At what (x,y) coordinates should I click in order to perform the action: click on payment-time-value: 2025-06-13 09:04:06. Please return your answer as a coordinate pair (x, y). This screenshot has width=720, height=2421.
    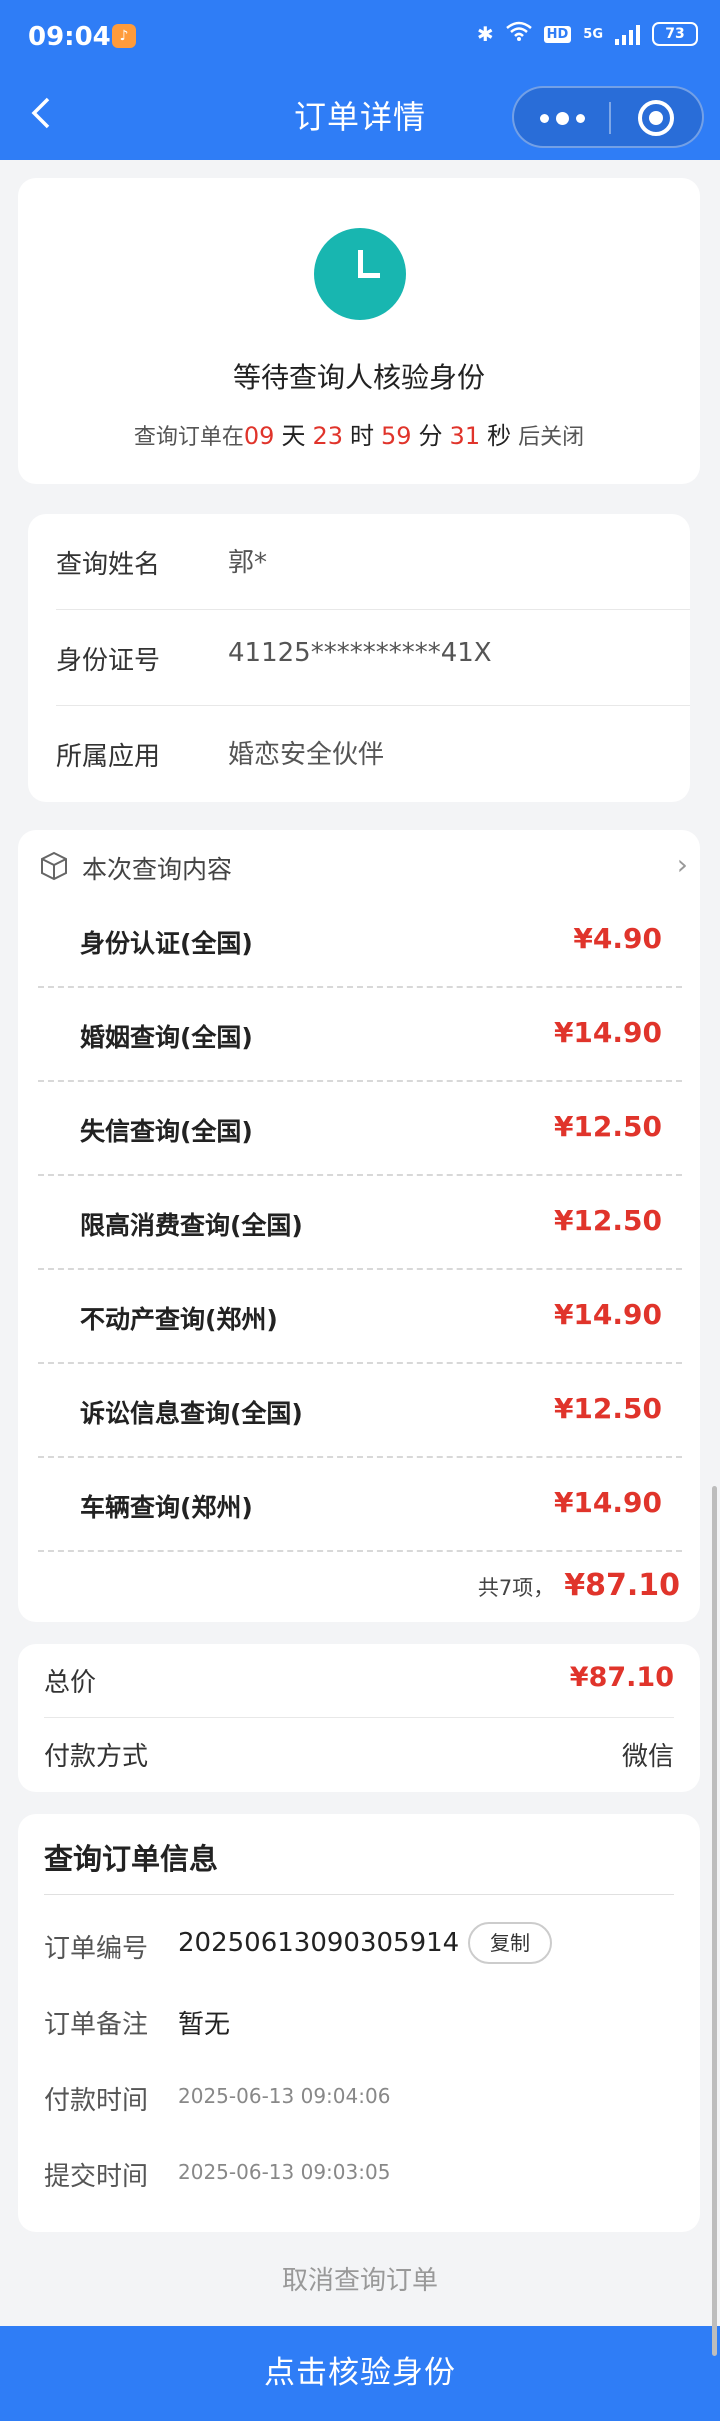
    Looking at the image, I should click on (284, 2096).